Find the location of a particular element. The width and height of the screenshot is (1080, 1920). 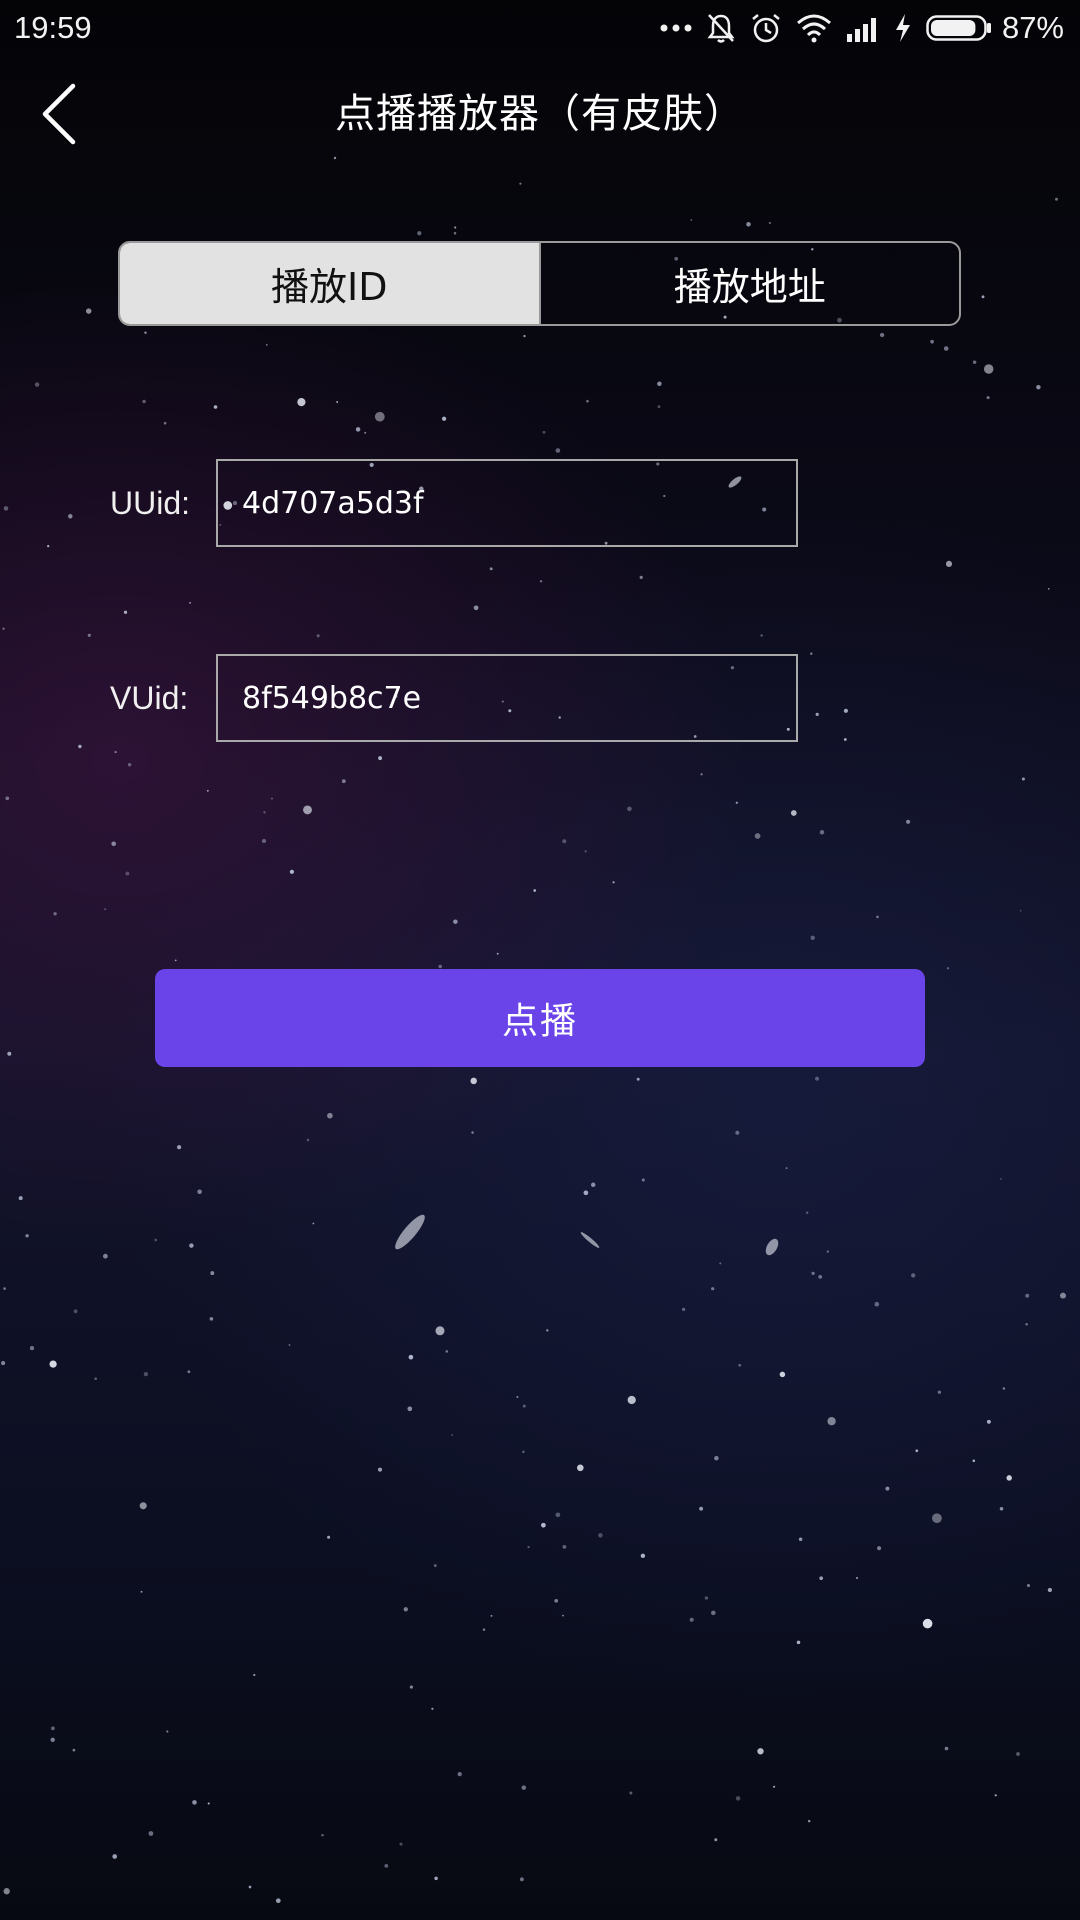

uuid-input is located at coordinates (507, 503).